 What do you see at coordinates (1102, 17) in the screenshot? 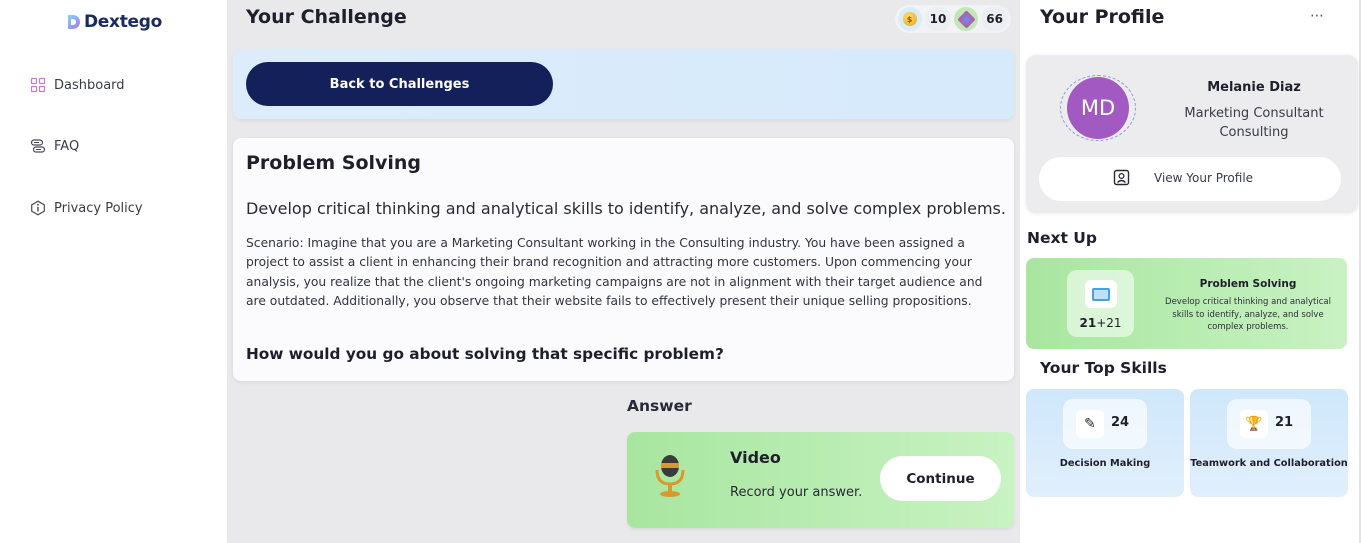
I see `profile-heading: Your Profile` at bounding box center [1102, 17].